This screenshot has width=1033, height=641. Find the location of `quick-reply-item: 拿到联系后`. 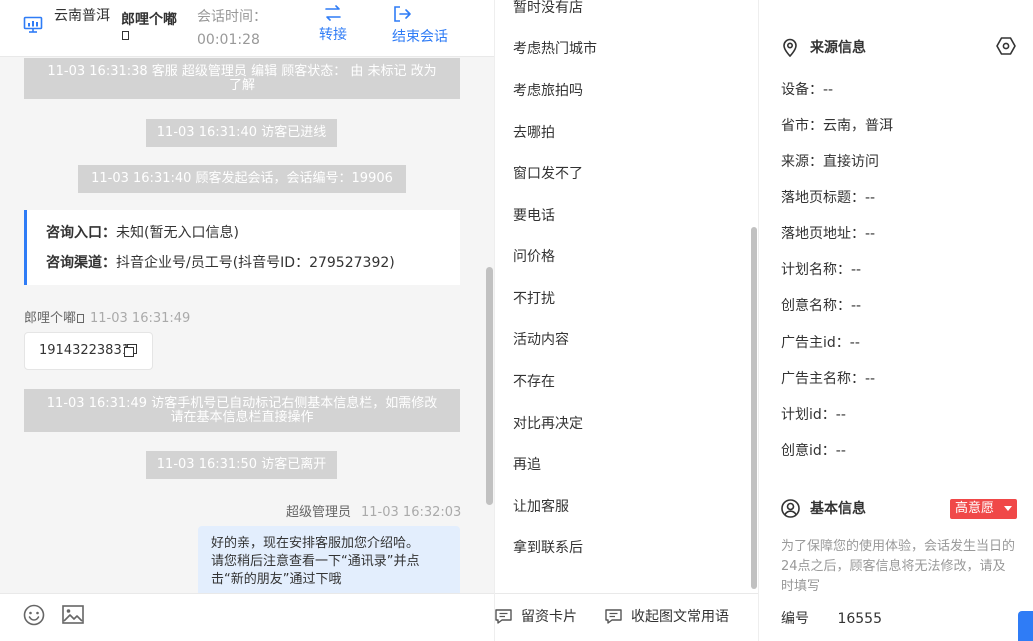

quick-reply-item: 拿到联系后 is located at coordinates (548, 548).